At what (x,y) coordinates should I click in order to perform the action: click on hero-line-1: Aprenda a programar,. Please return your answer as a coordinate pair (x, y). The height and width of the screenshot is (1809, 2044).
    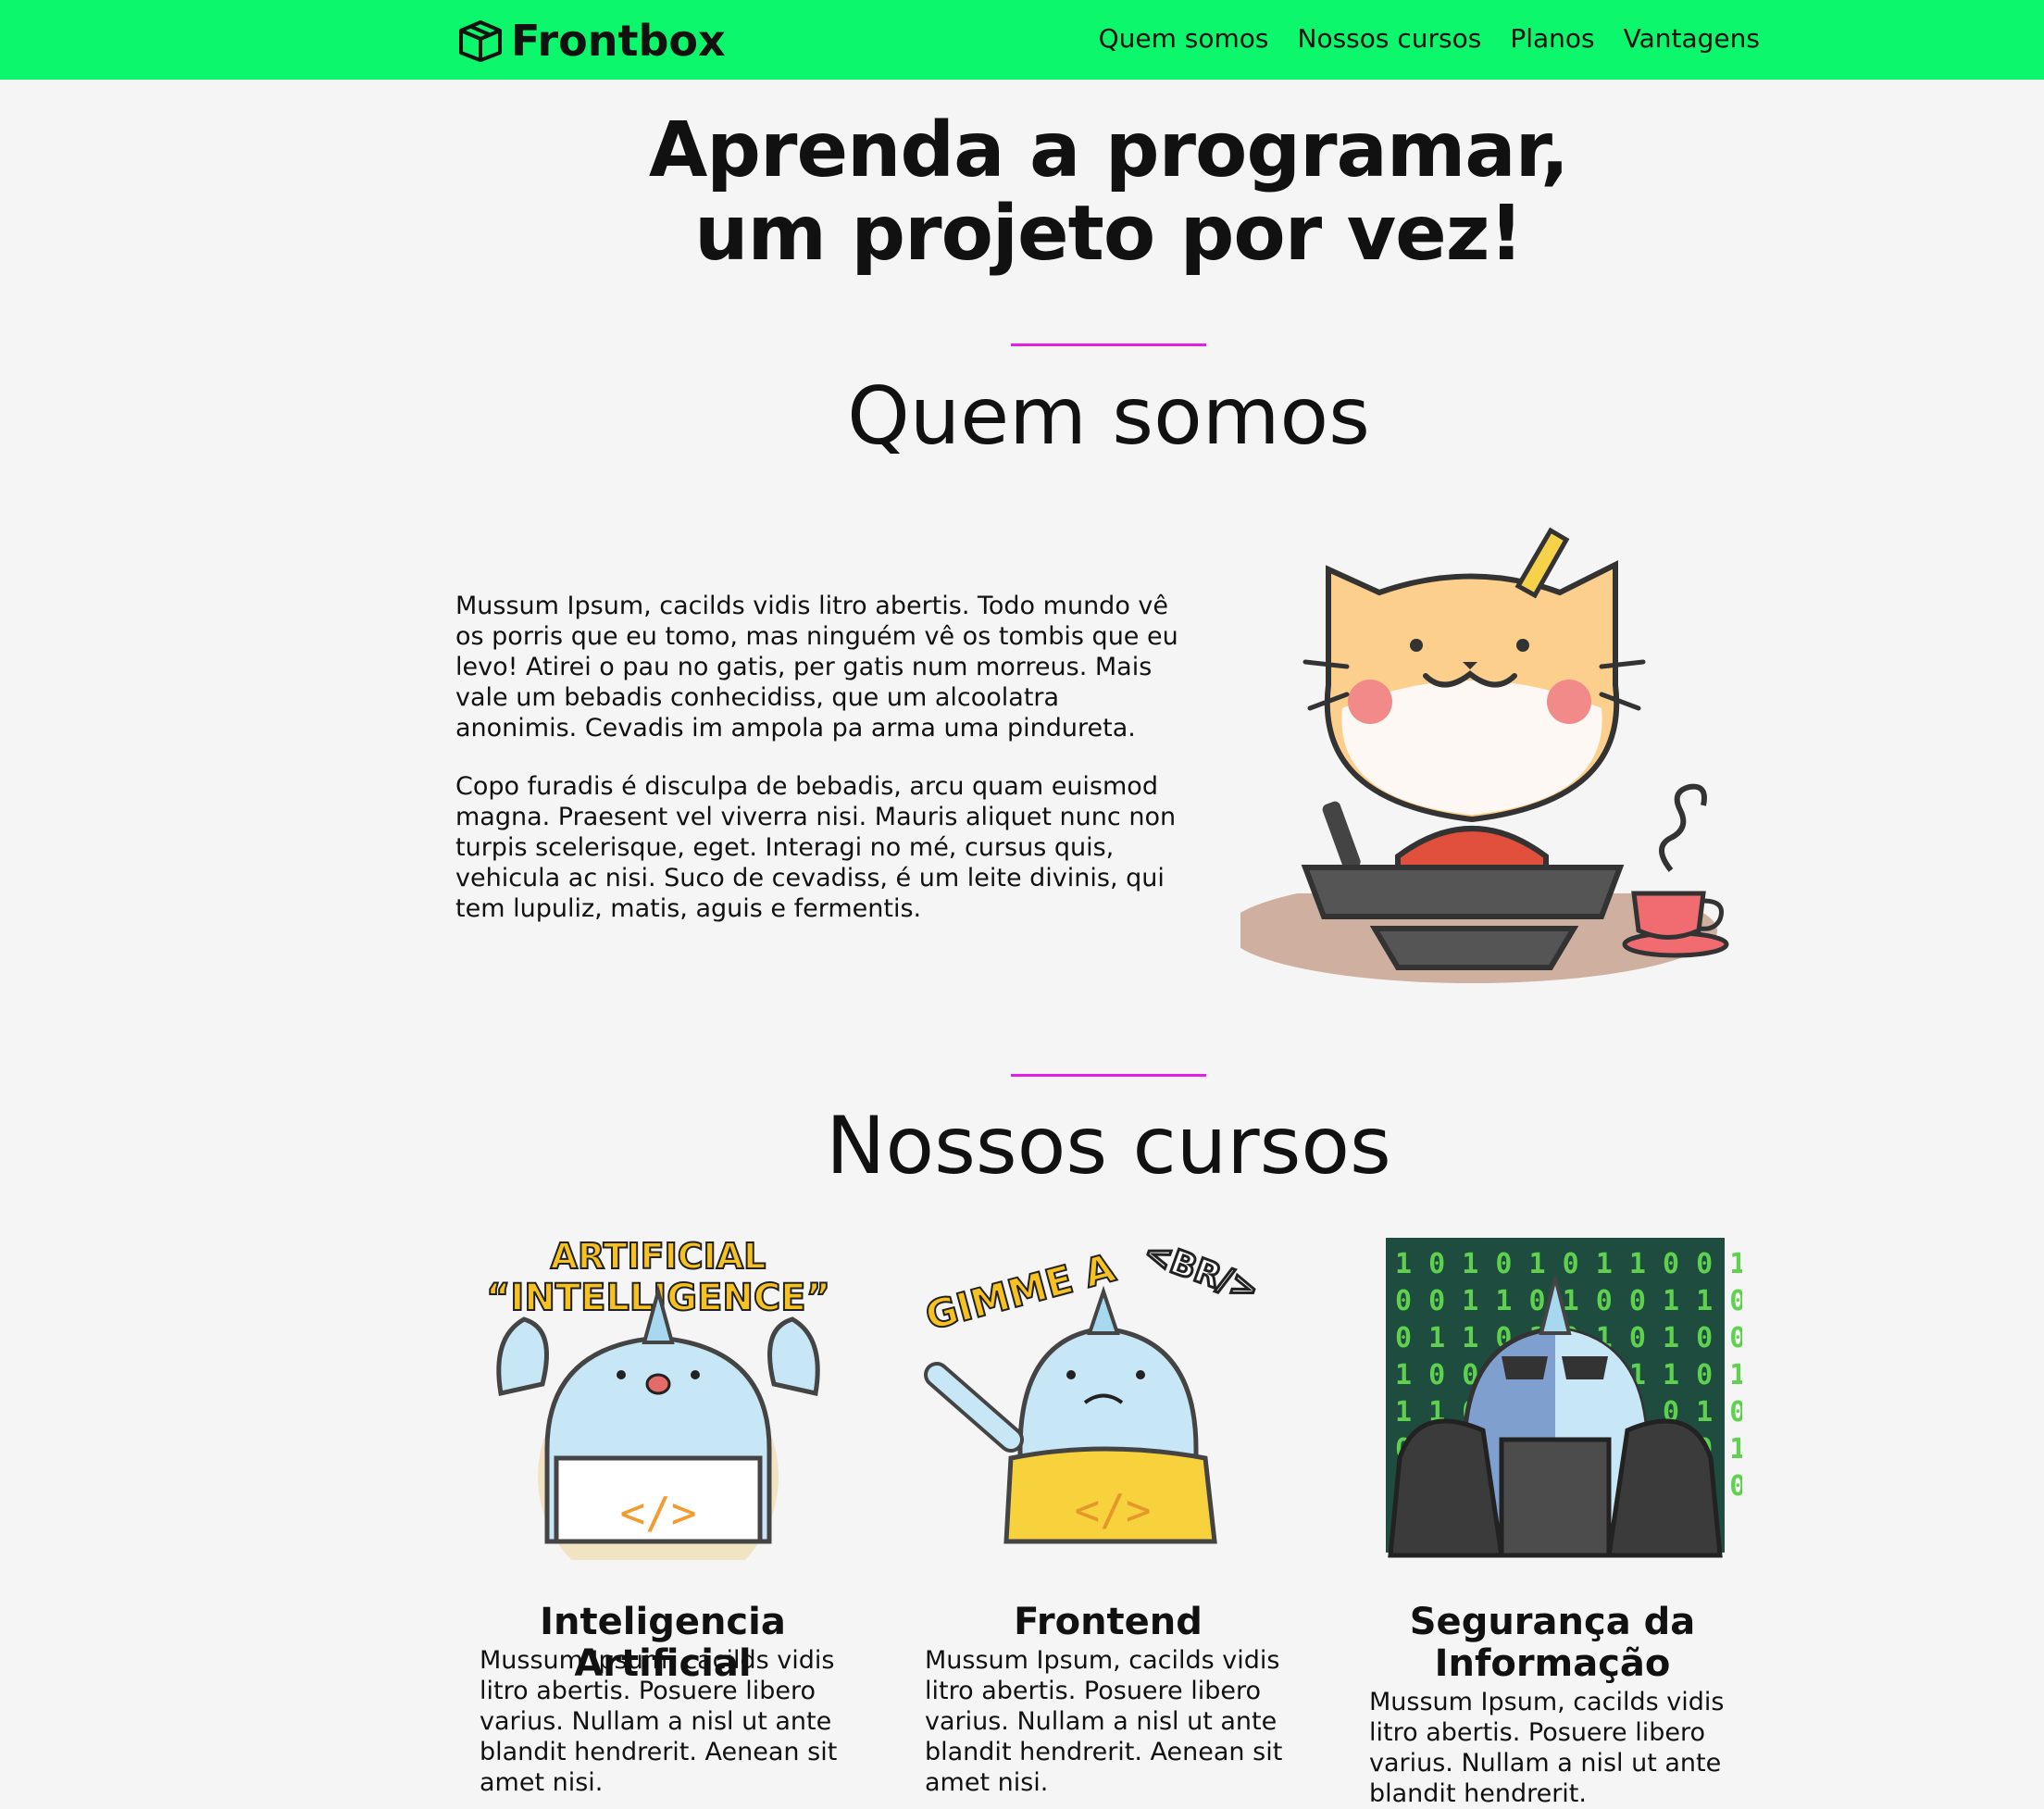
    Looking at the image, I should click on (1108, 150).